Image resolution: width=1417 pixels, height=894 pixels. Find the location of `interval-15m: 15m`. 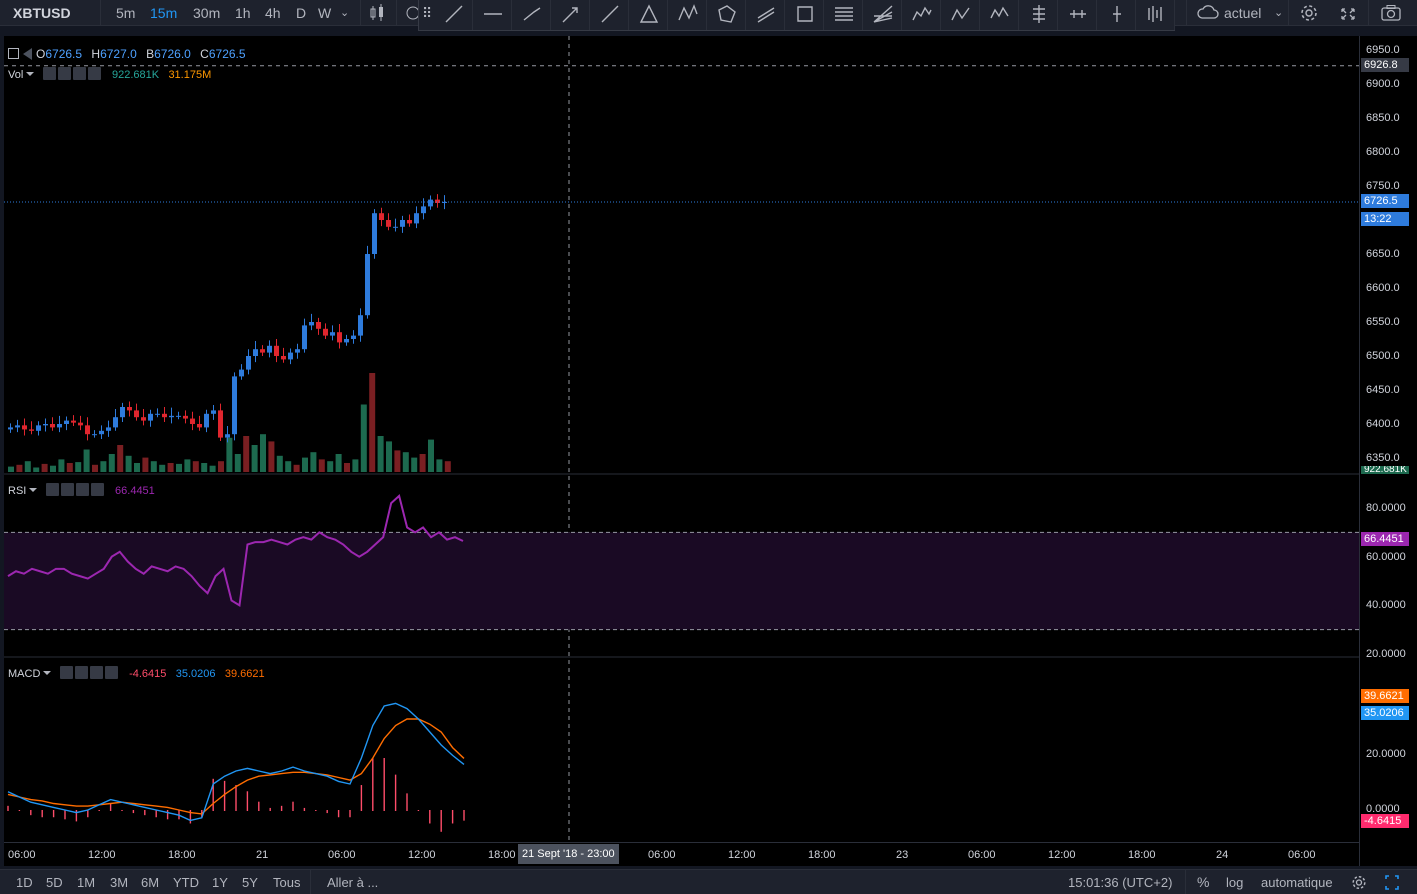

interval-15m: 15m is located at coordinates (163, 13).